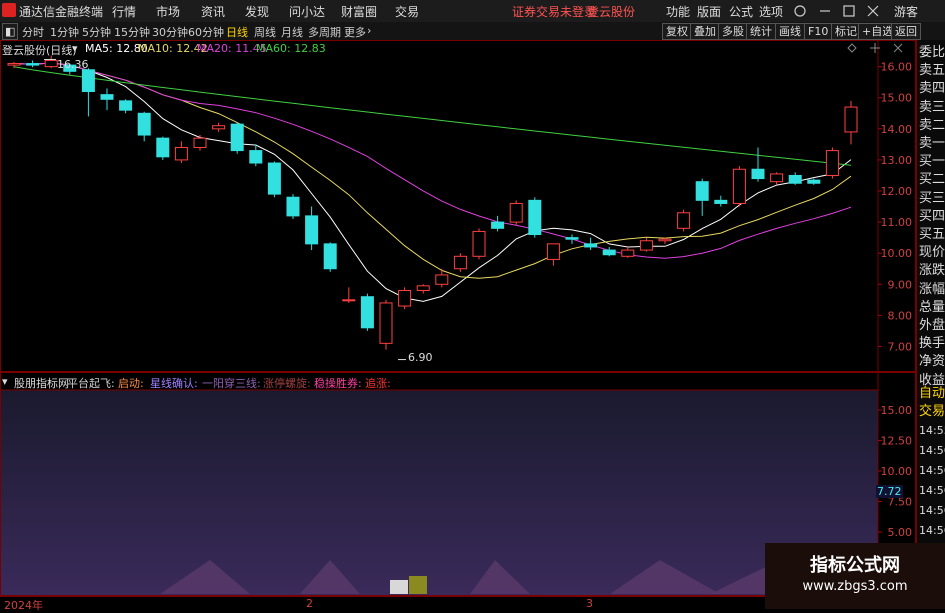 The image size is (945, 613). Describe the element at coordinates (418, 585) in the screenshot. I see `signal-bar-olive` at that location.